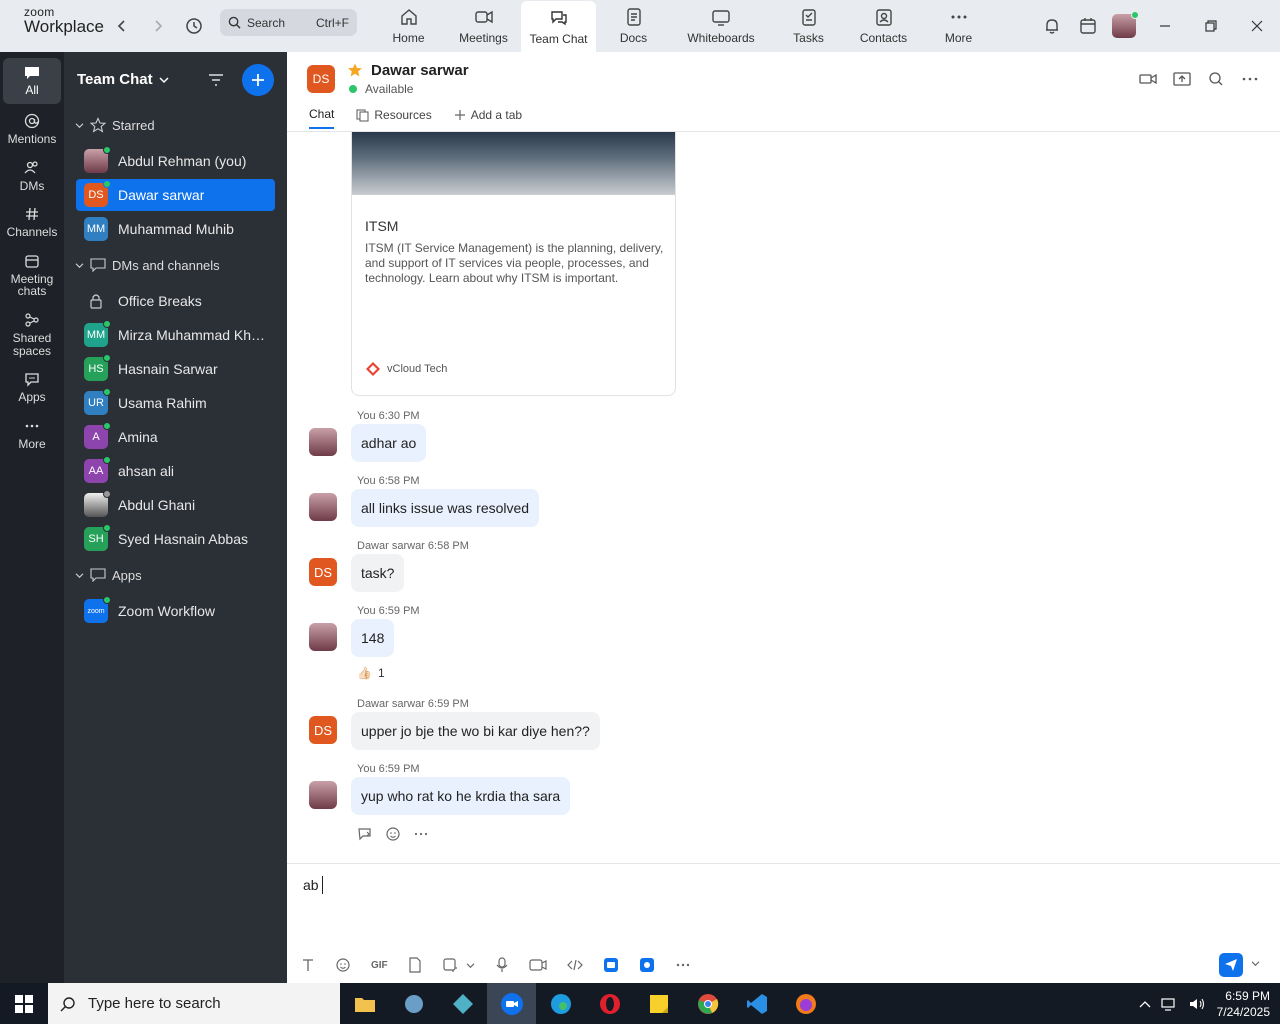  I want to click on sidebar-item-label: Mirza Muhammad Khurram, so click(193, 335).